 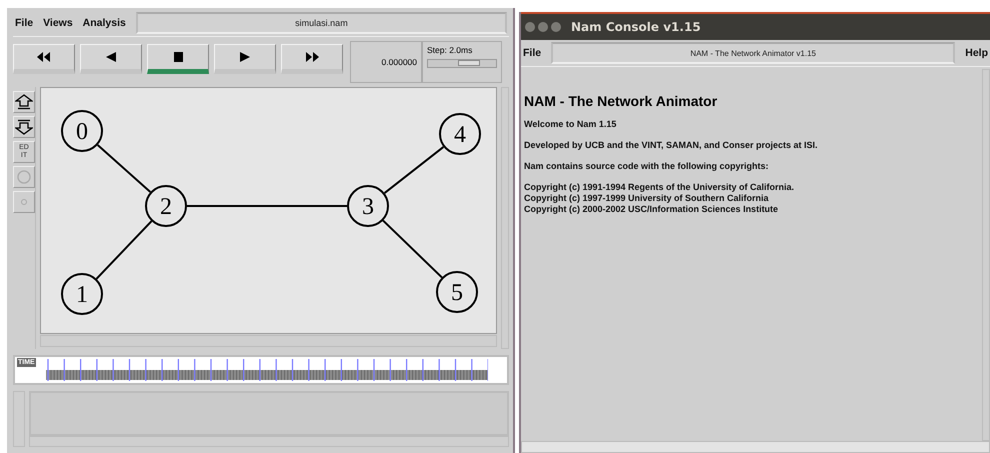 I want to click on rewind-button, so click(x=44, y=59).